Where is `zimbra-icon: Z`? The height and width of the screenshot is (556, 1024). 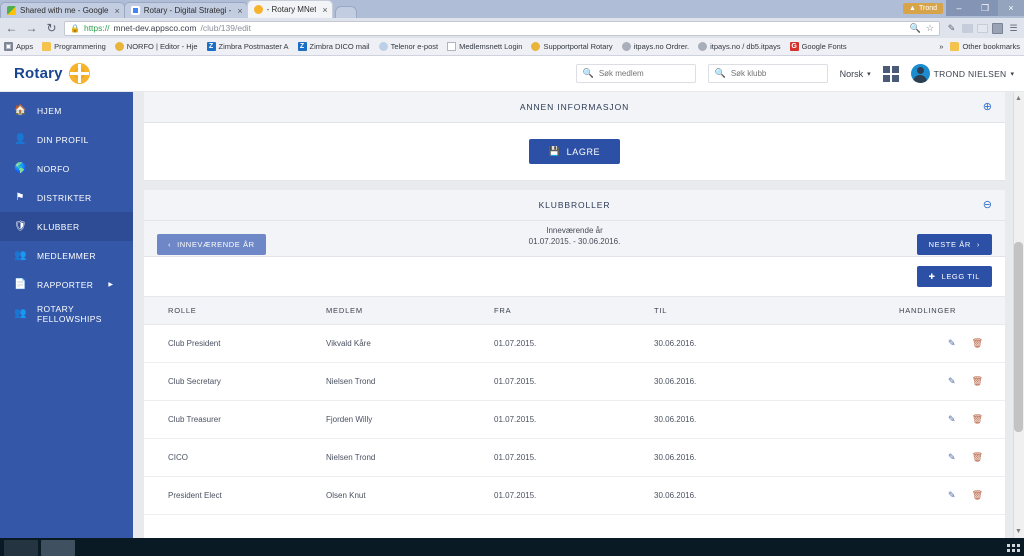
zimbra-icon: Z is located at coordinates (211, 46).